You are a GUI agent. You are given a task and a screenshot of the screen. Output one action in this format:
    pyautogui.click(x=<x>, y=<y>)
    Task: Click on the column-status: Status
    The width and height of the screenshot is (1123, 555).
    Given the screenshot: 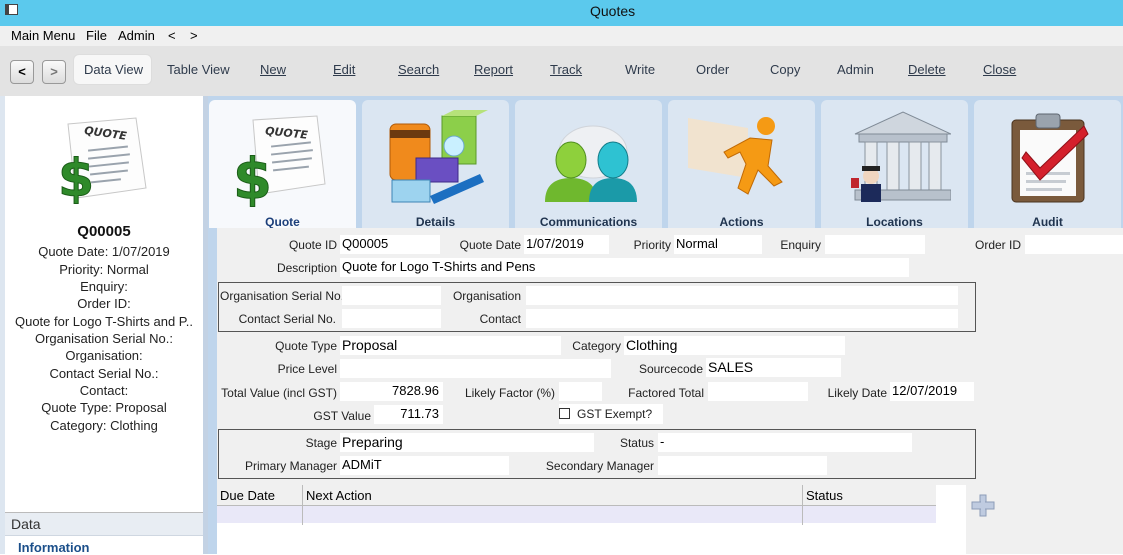 What is the action you would take?
    pyautogui.click(x=824, y=495)
    